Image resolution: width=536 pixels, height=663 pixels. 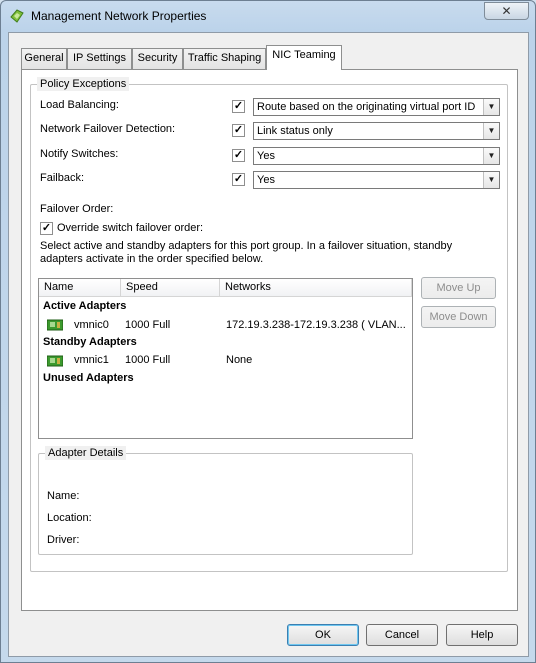 I want to click on adapter-name-label: Name:, so click(x=63, y=496).